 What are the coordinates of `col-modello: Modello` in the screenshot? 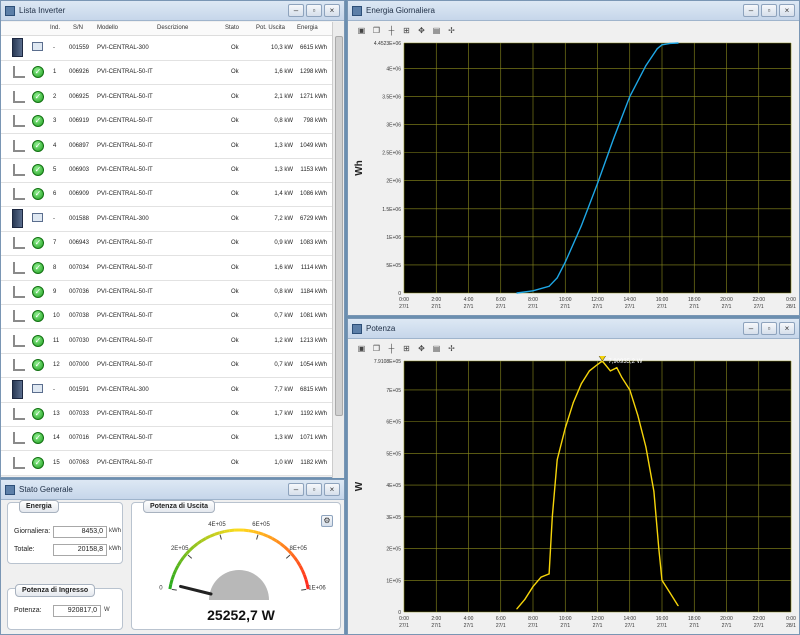 It's located at (107, 28).